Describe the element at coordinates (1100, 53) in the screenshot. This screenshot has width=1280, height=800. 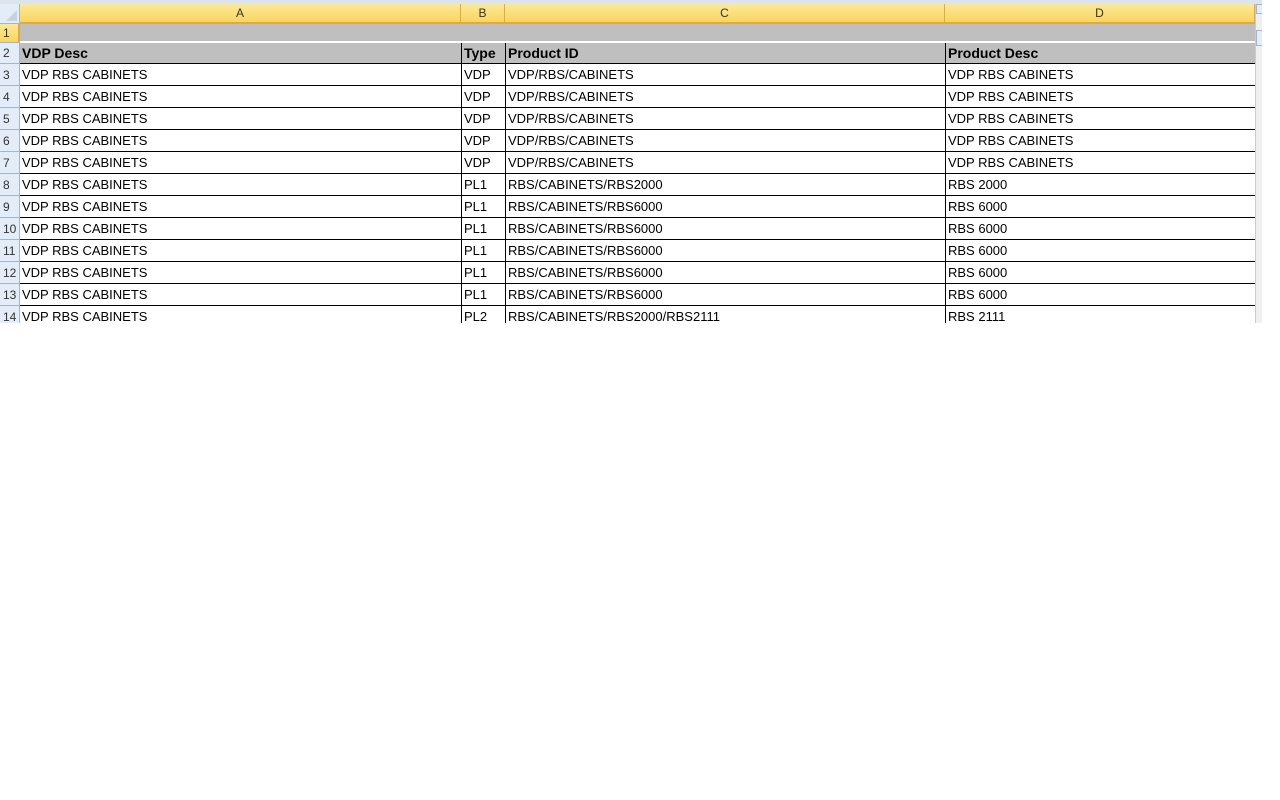
I see `header-cell: Product Desc` at that location.